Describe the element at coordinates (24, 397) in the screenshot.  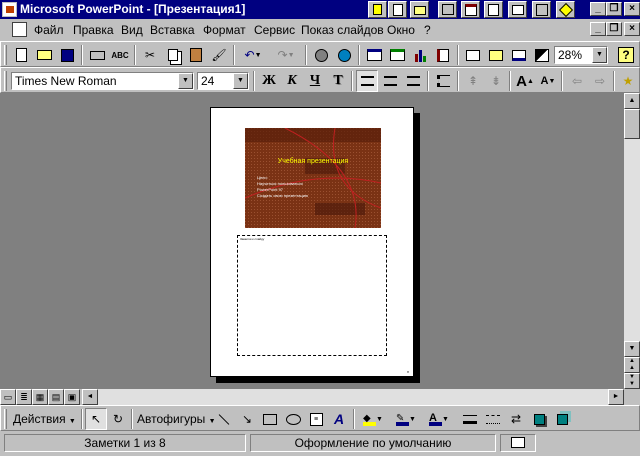
I see `outline-view-icon: ≣` at that location.